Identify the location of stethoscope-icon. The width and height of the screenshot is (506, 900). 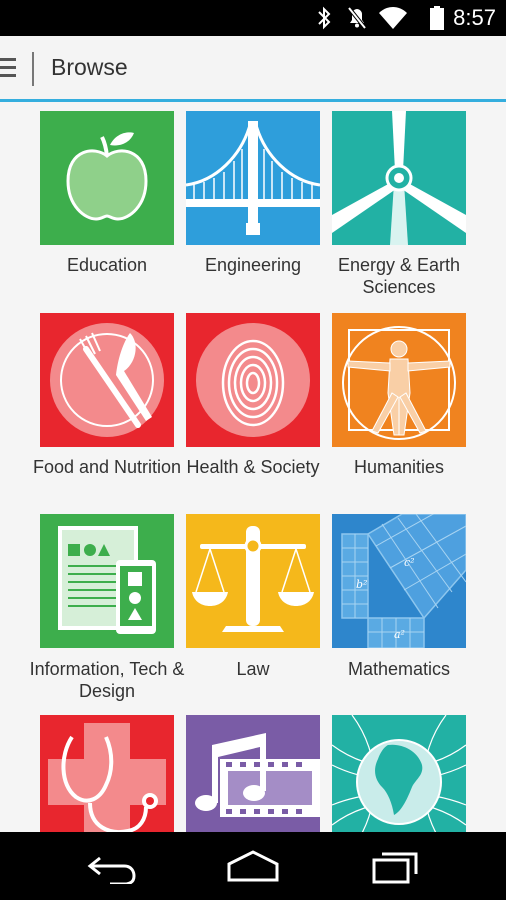
(107, 773).